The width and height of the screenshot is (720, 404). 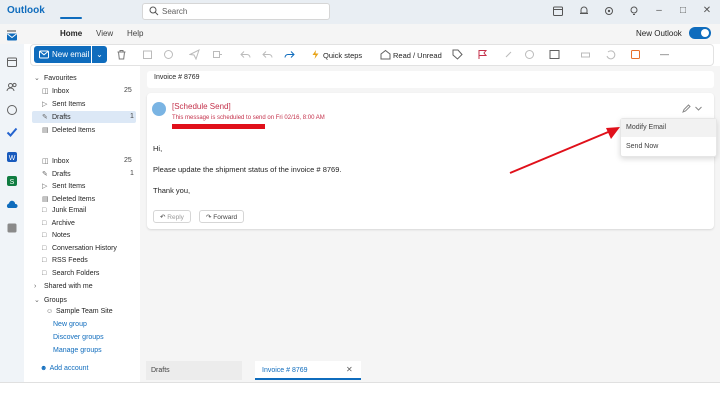 I want to click on chevron-down-icon, so click(x=698, y=108).